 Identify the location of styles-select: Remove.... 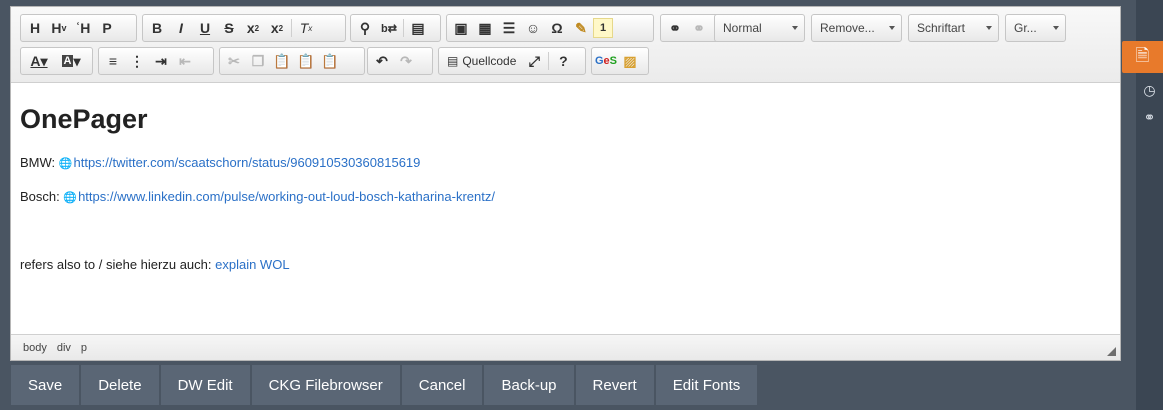
(856, 28).